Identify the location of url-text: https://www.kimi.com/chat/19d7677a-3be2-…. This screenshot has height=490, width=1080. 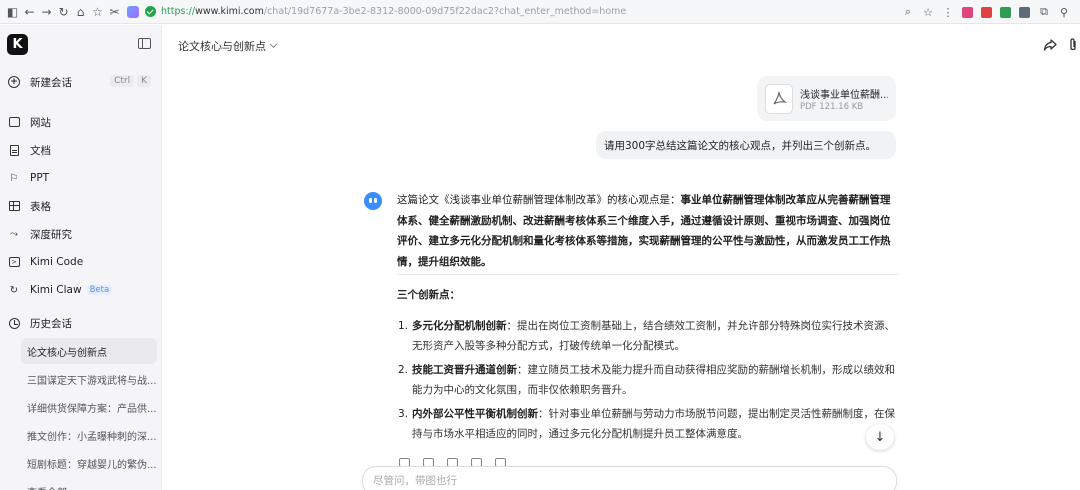
(393, 11).